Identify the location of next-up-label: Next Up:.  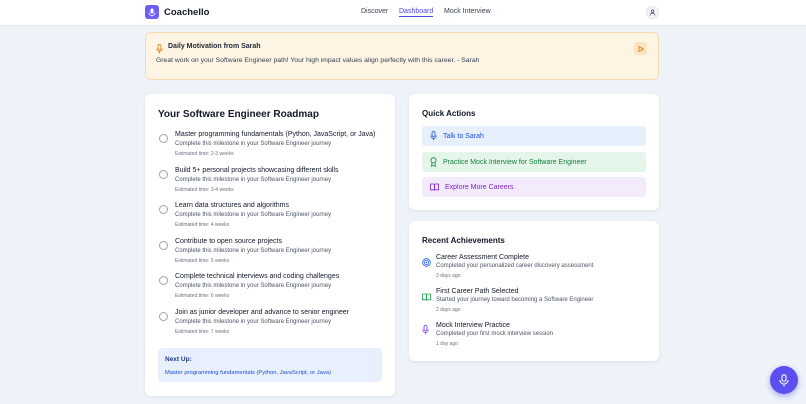
(178, 359).